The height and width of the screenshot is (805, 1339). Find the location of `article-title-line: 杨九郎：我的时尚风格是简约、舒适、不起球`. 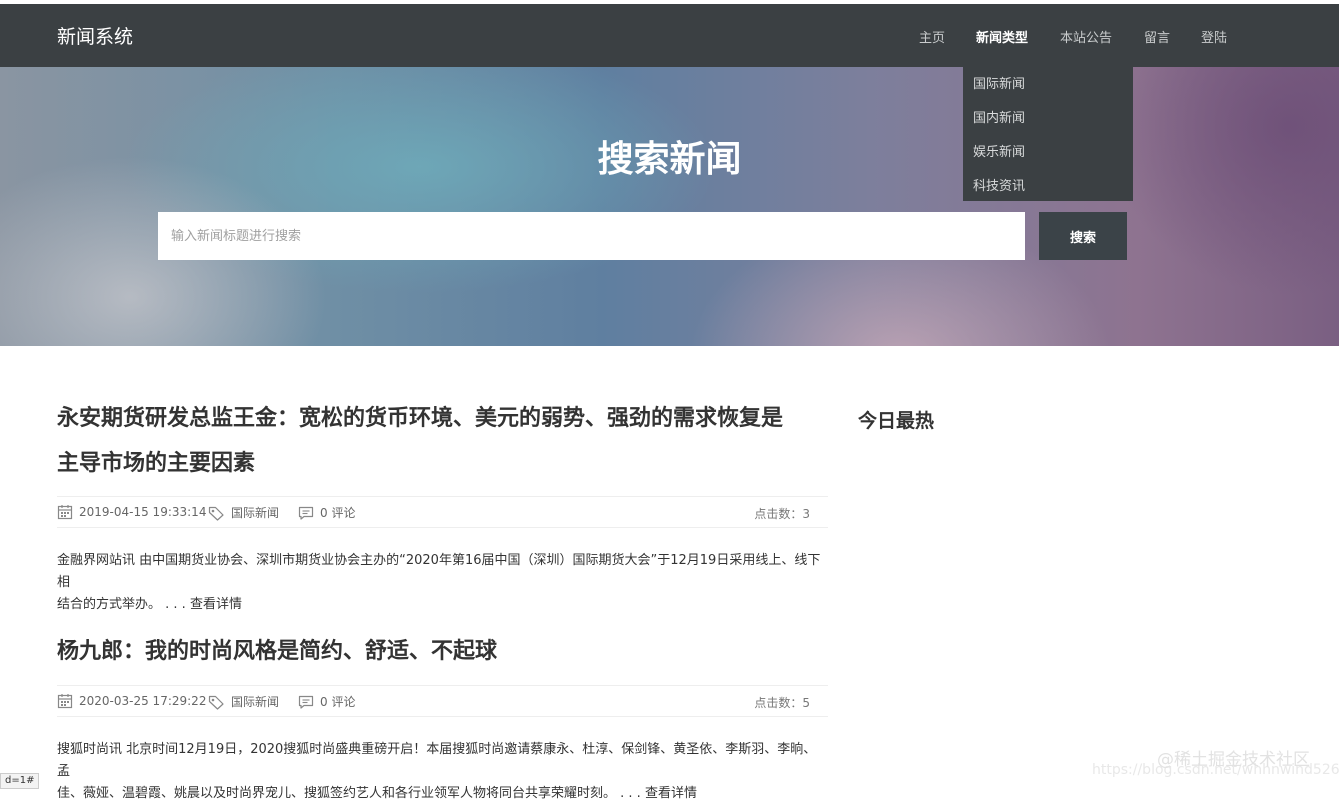

article-title-line: 杨九郎：我的时尚风格是简约、舒适、不起球 is located at coordinates (439, 651).